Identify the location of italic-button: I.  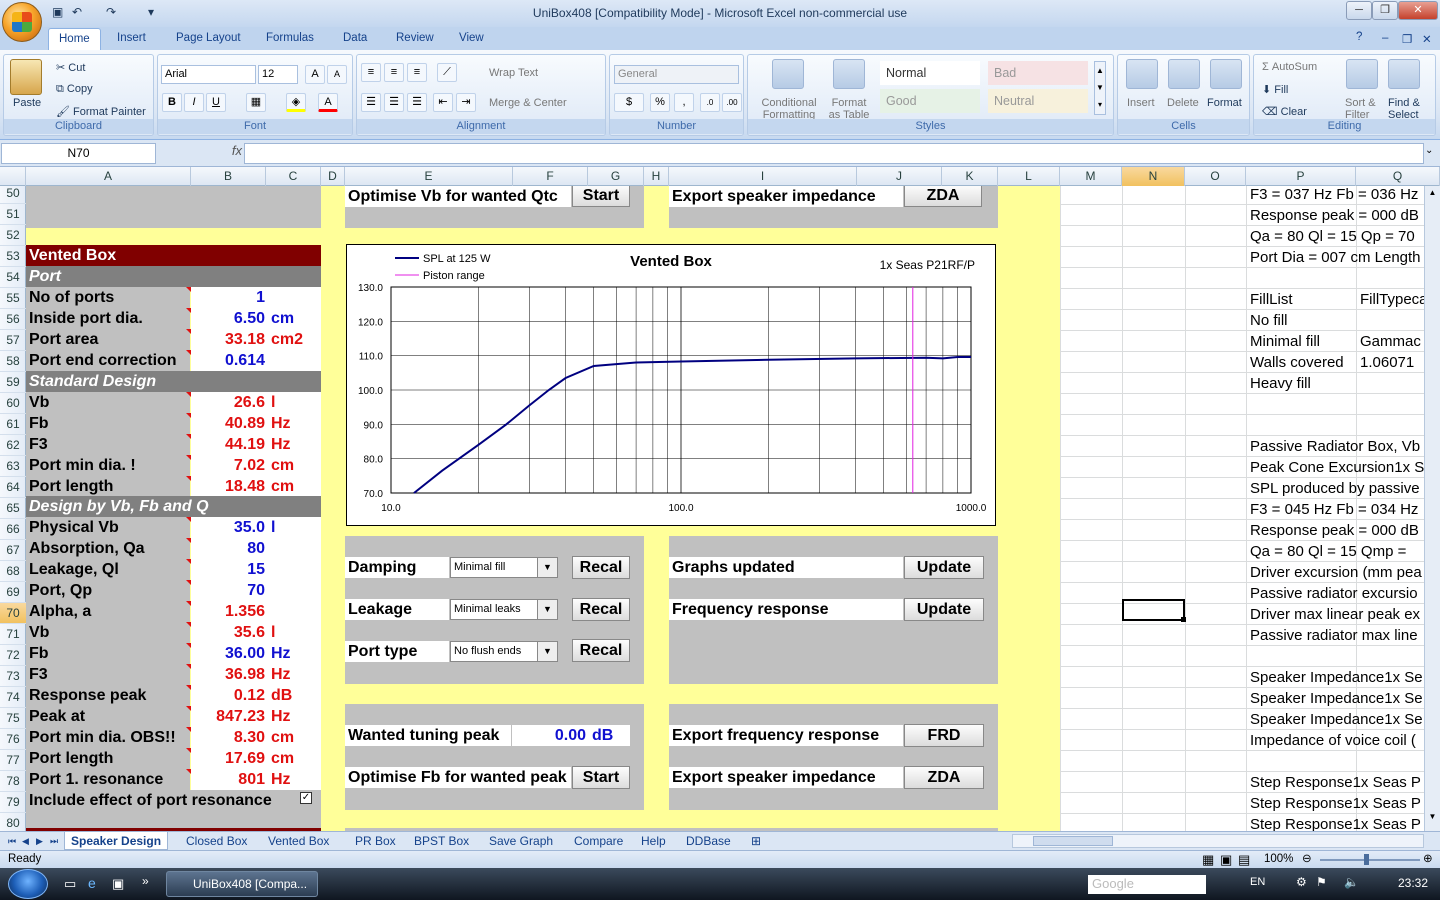
(194, 102).